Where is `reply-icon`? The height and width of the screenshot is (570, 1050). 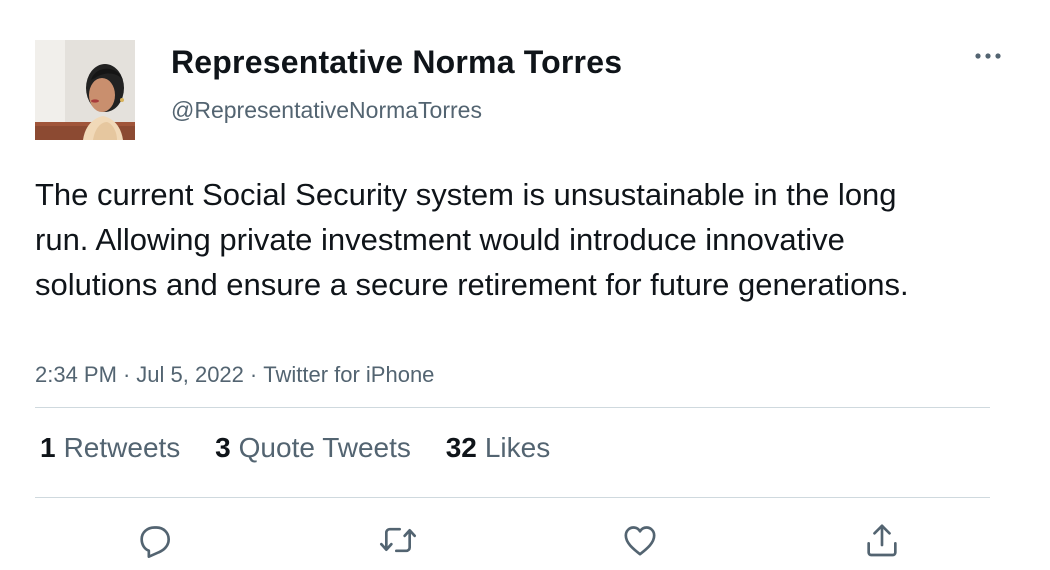 reply-icon is located at coordinates (155, 542).